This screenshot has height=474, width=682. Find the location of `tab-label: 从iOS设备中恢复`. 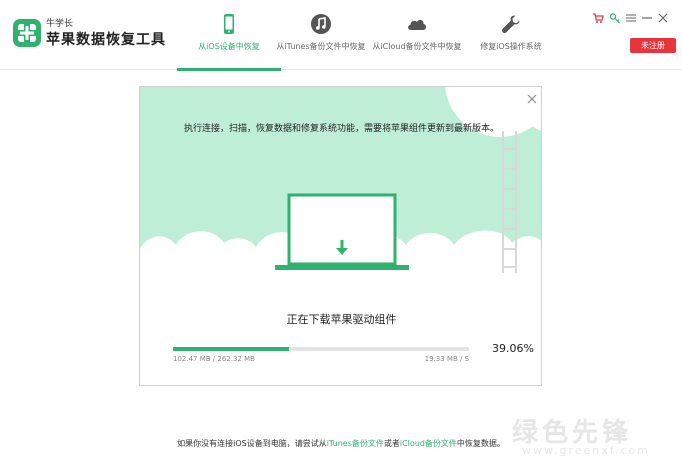

tab-label: 从iOS设备中恢复 is located at coordinates (229, 46).